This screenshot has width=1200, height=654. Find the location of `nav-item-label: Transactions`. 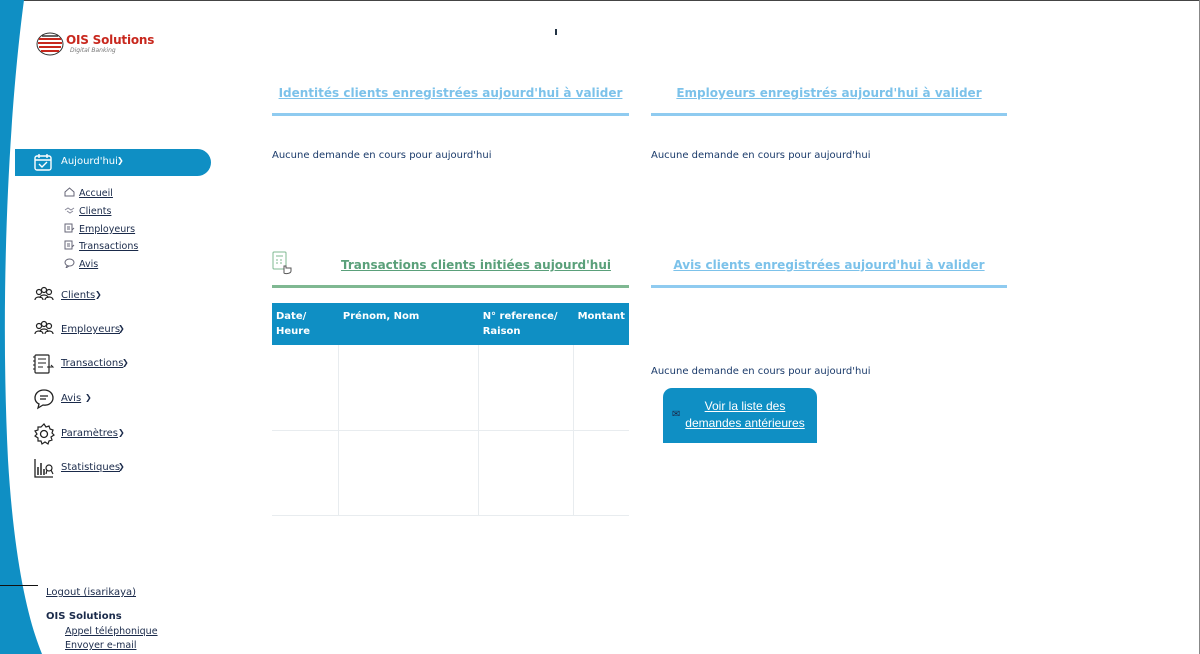

nav-item-label: Transactions is located at coordinates (92, 363).